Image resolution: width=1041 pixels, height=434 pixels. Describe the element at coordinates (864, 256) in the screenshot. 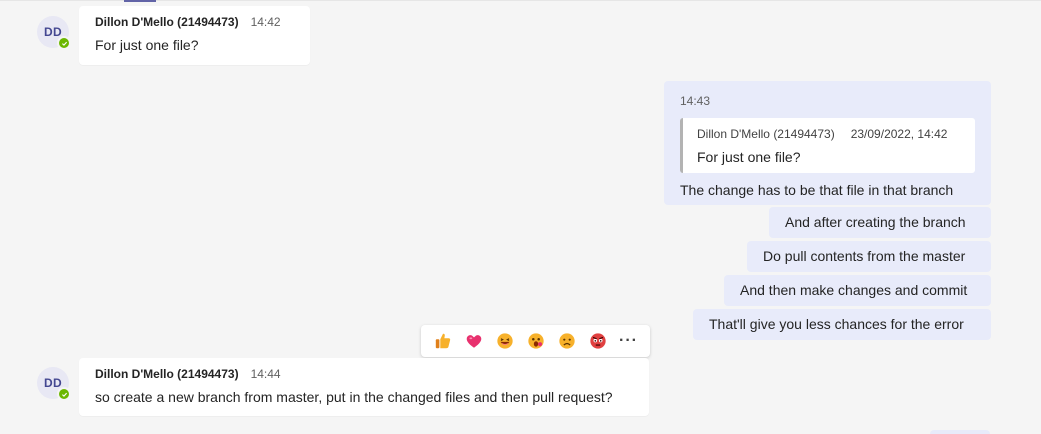

I see `message-text: Do pull contents from the master` at that location.